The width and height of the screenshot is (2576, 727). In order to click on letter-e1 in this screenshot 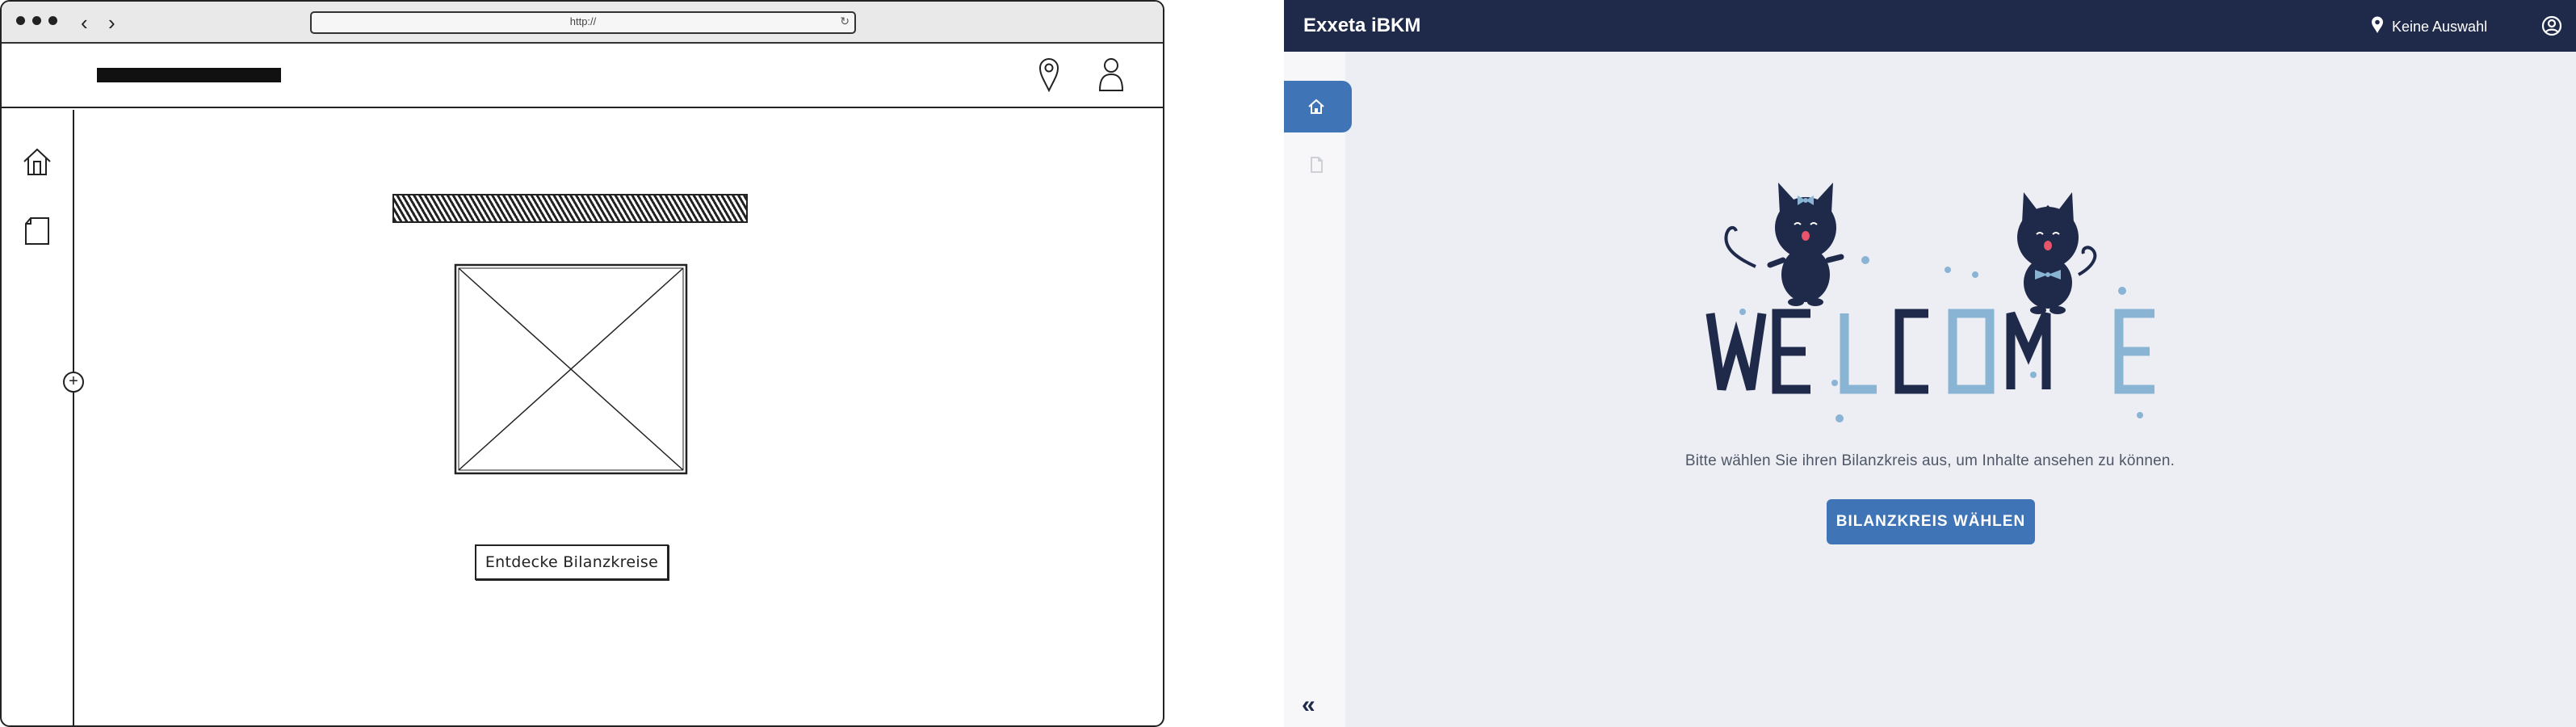, I will do `click(1791, 351)`.